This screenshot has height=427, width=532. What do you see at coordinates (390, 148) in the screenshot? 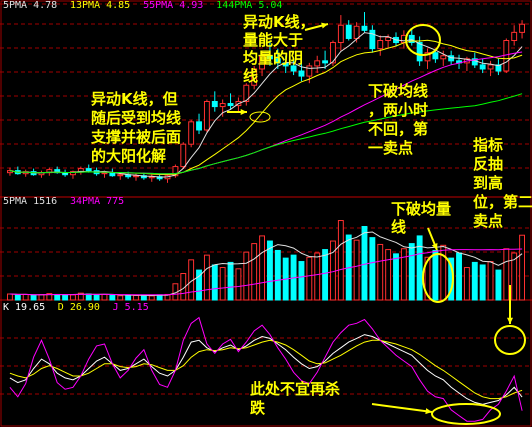
I see `annotation-text: 一卖点` at bounding box center [390, 148].